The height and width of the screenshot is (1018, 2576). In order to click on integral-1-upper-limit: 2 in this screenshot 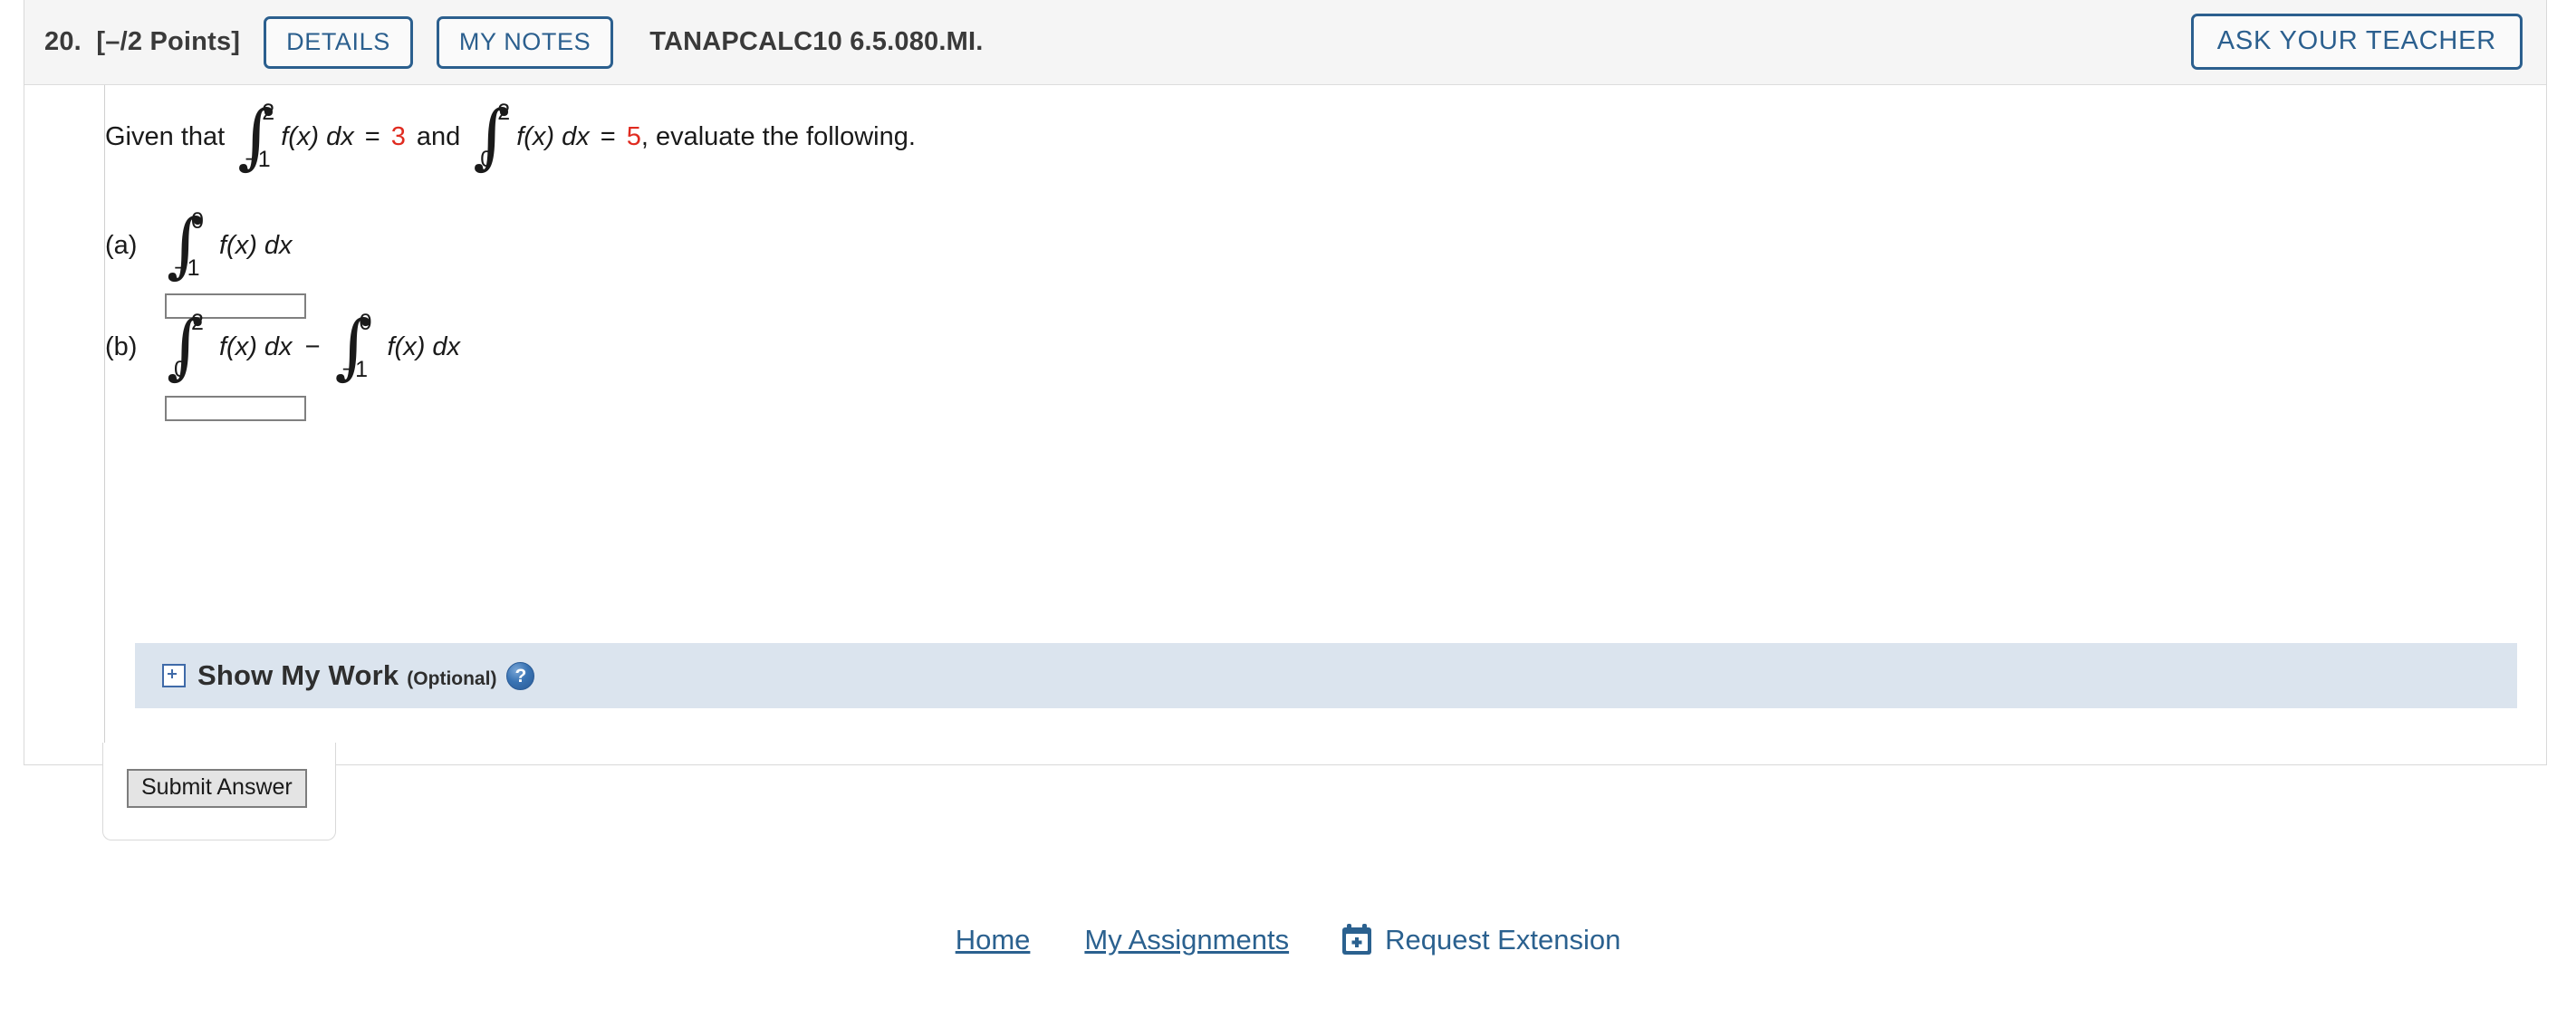, I will do `click(268, 113)`.